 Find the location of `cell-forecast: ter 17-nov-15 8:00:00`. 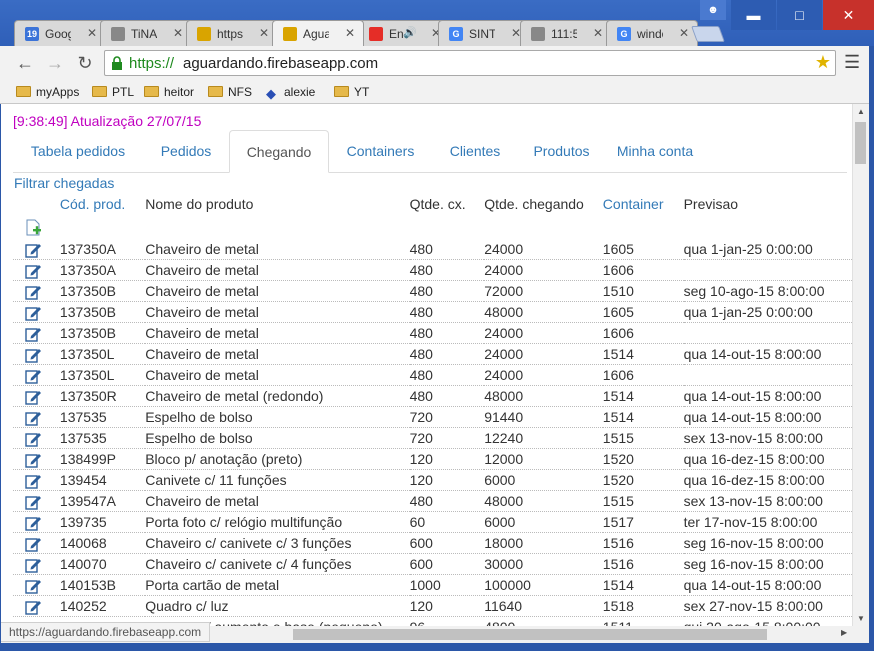

cell-forecast: ter 17-nov-15 8:00:00 is located at coordinates (767, 522).